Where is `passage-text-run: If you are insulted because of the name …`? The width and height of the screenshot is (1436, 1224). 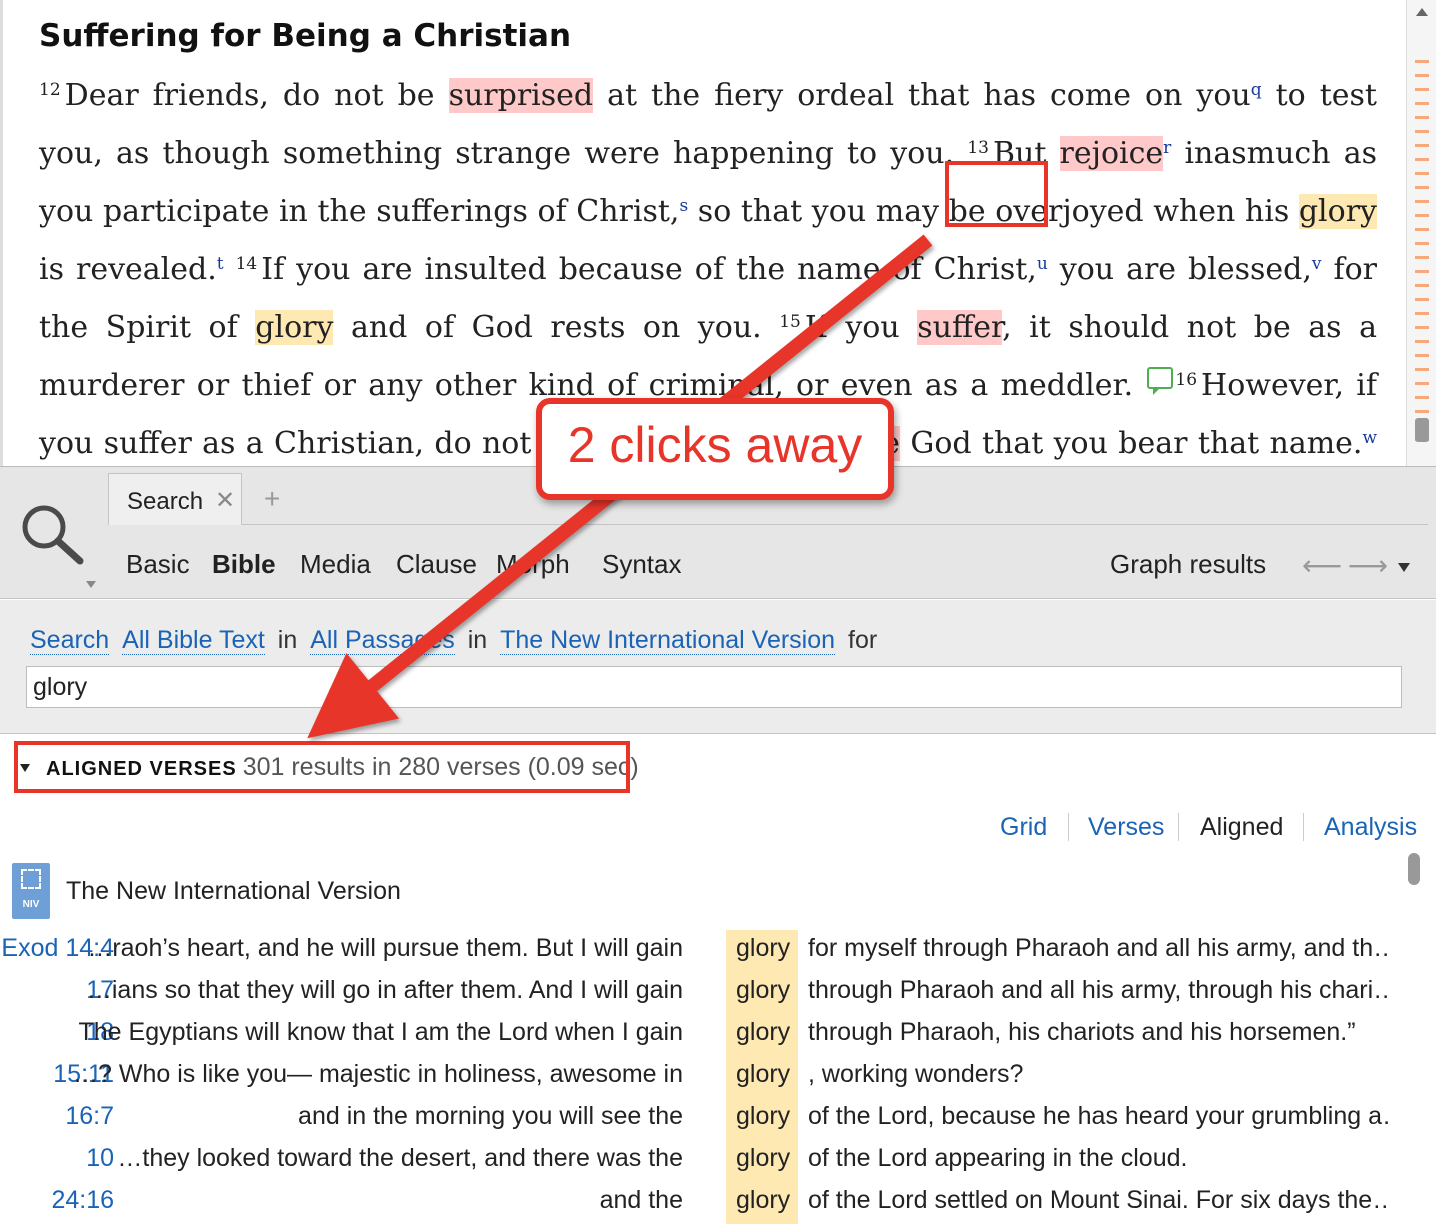
passage-text-run: If you are insulted because of the name … is located at coordinates (649, 269).